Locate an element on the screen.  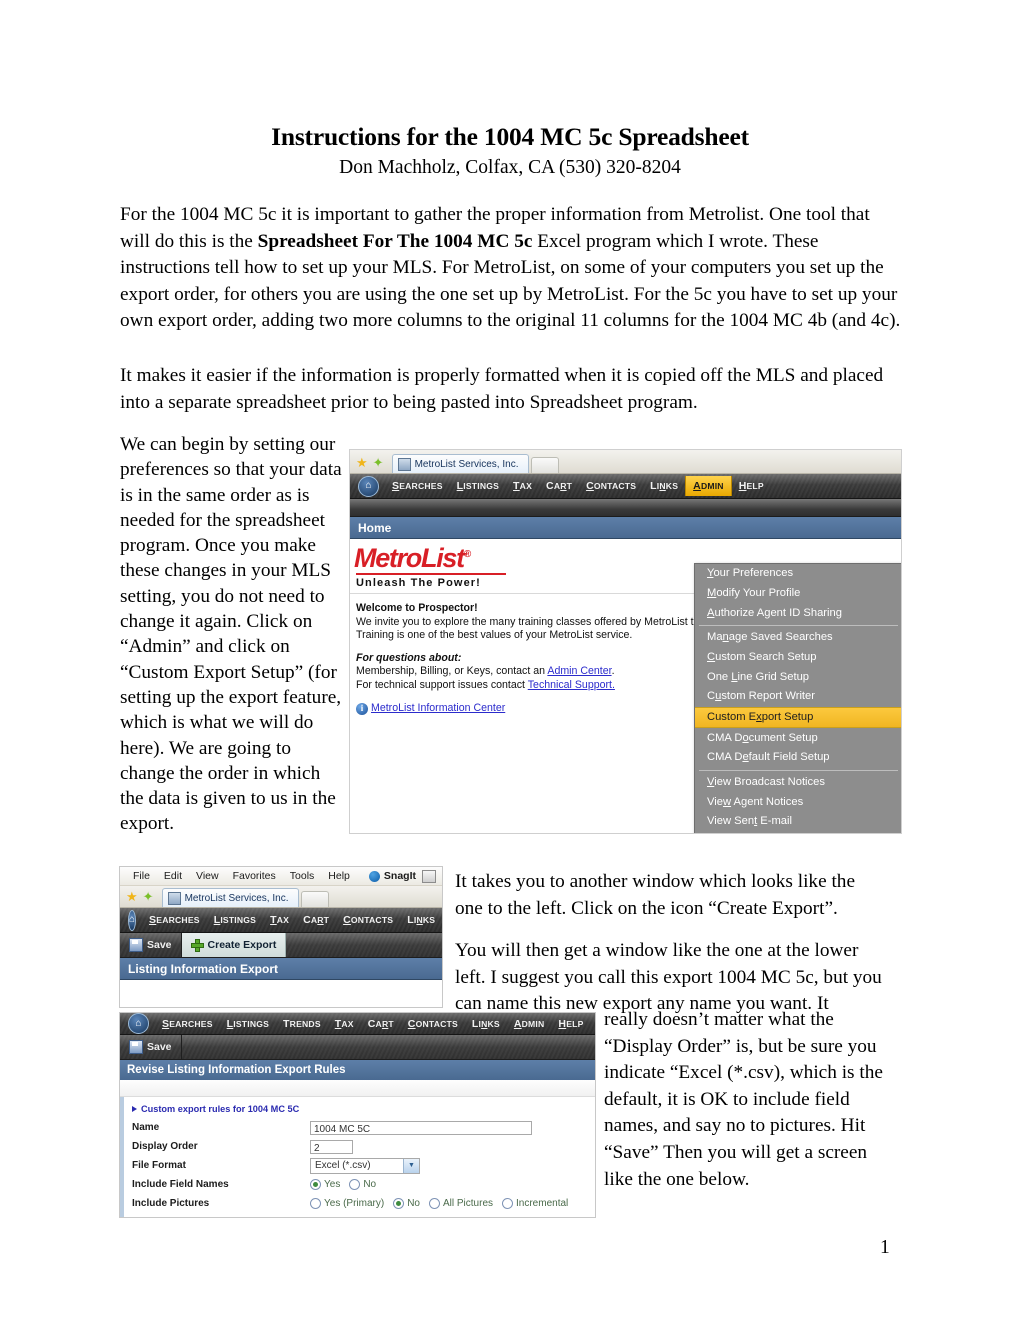
save-icon is located at coordinates (136, 1047).